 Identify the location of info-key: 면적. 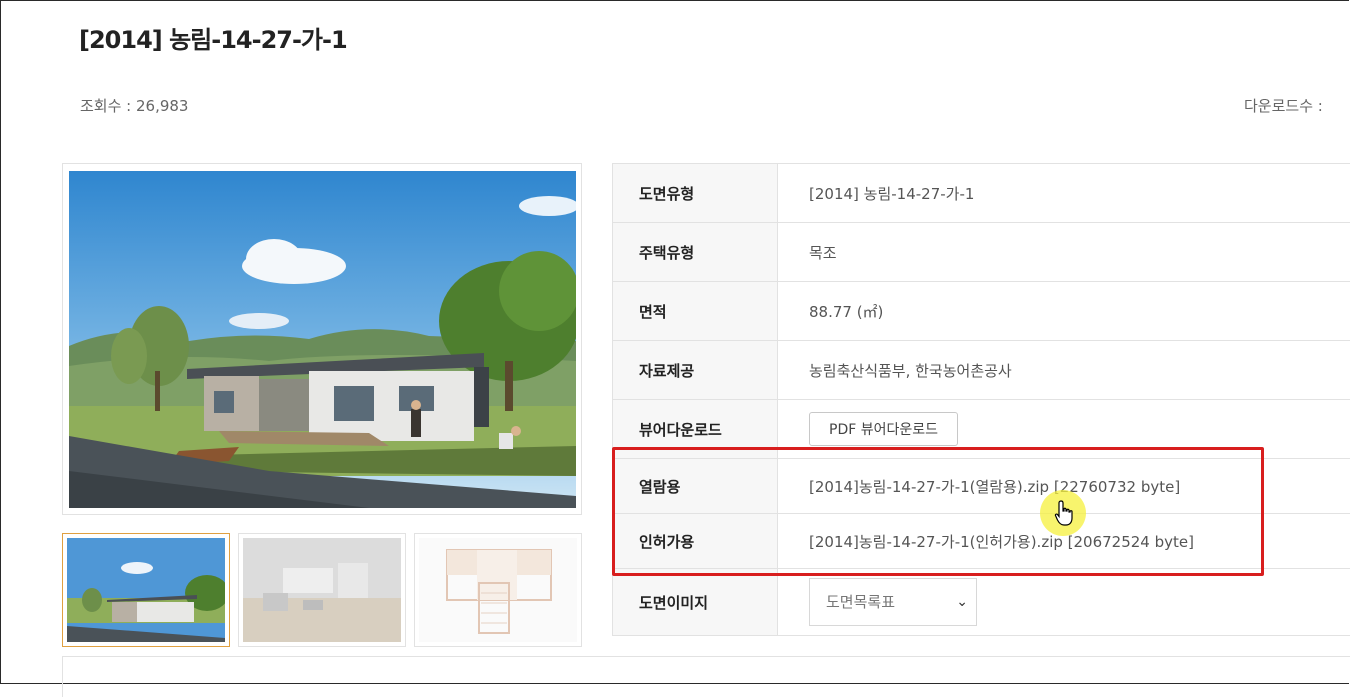
(695, 311).